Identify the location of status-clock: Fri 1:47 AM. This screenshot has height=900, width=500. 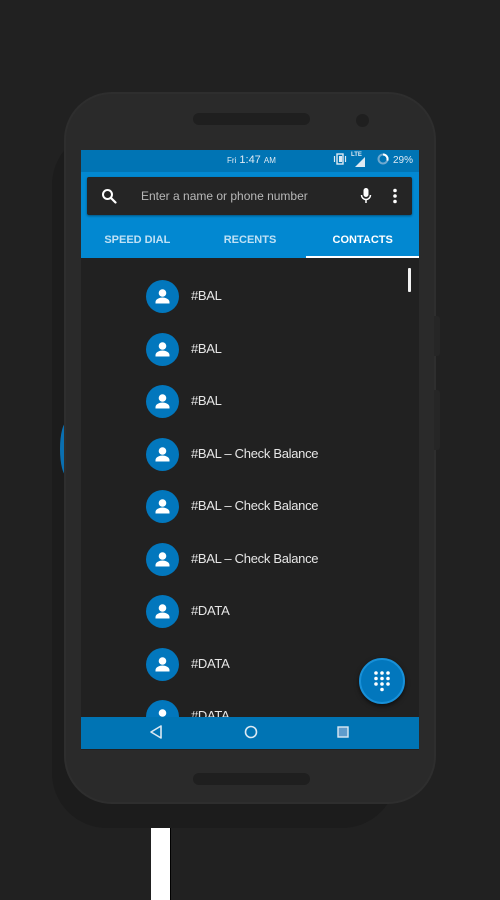
(251, 160).